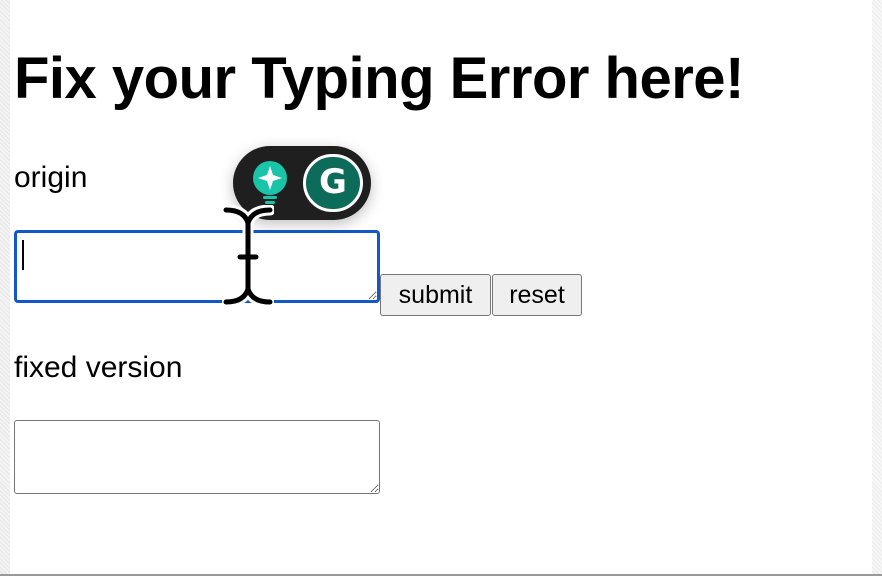  What do you see at coordinates (877, 288) in the screenshot?
I see `right-background-strip` at bounding box center [877, 288].